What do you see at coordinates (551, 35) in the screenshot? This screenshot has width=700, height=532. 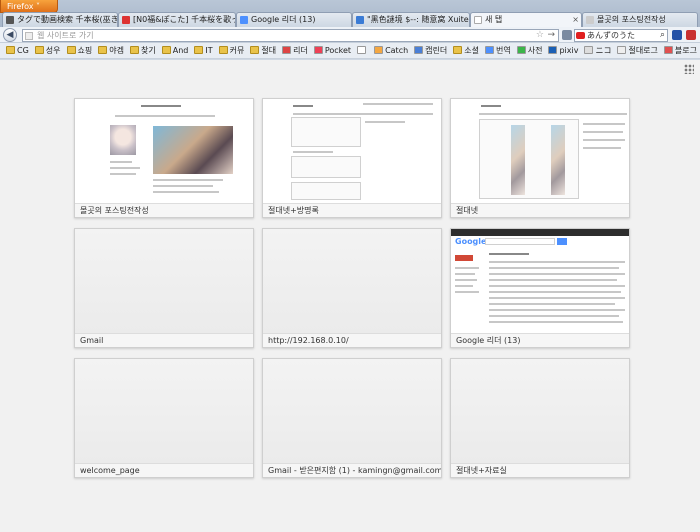 I see `go-arrow-icon: →` at bounding box center [551, 35].